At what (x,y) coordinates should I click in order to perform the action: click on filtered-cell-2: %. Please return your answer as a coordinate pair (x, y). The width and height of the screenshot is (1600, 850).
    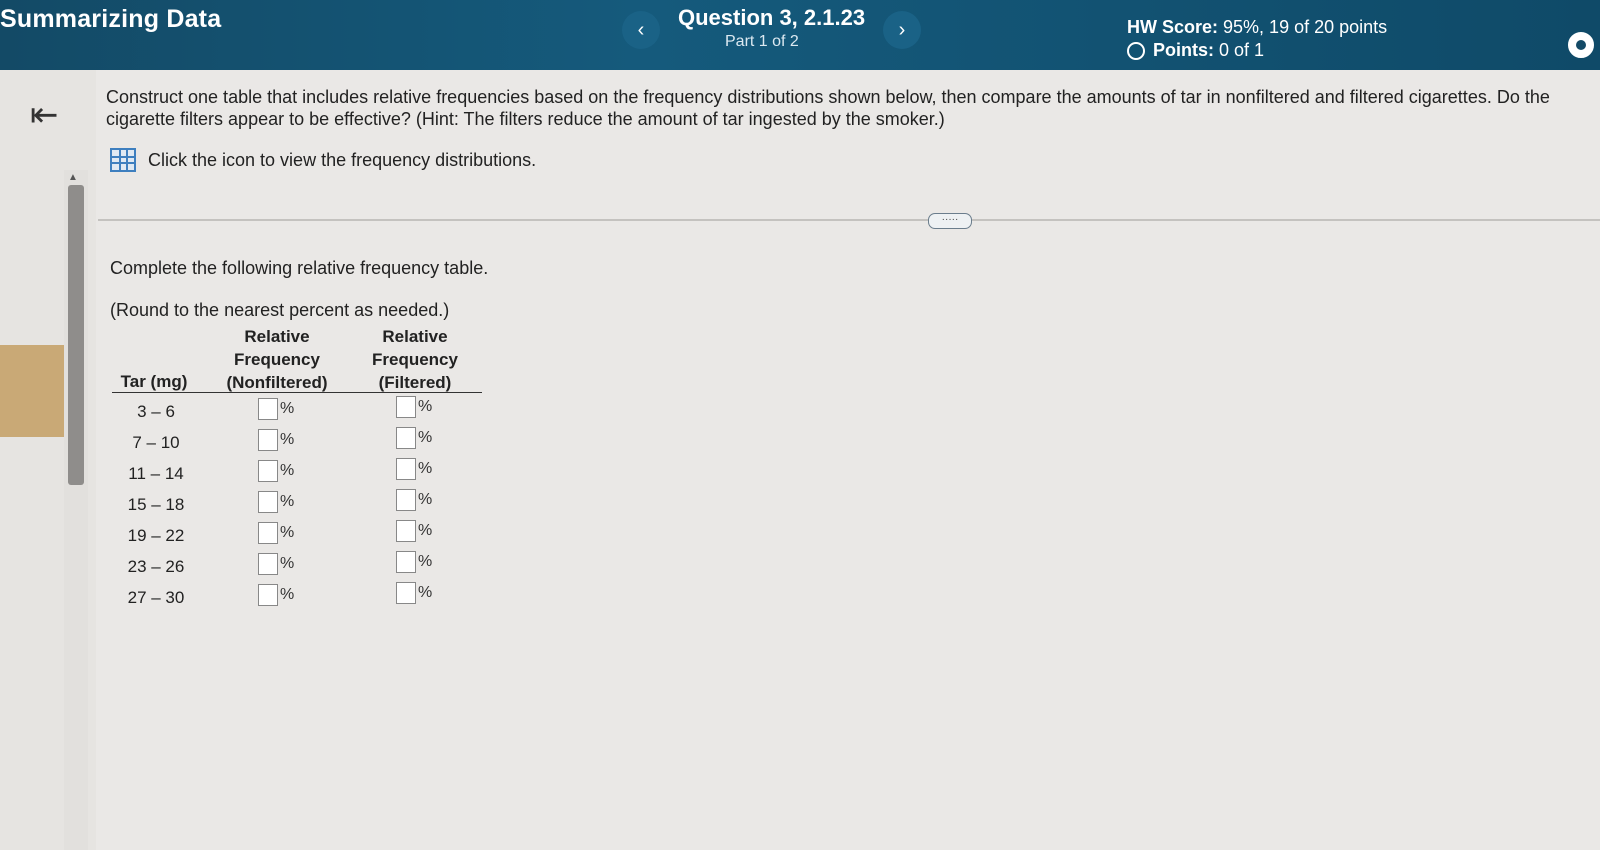
    Looking at the image, I should click on (414, 438).